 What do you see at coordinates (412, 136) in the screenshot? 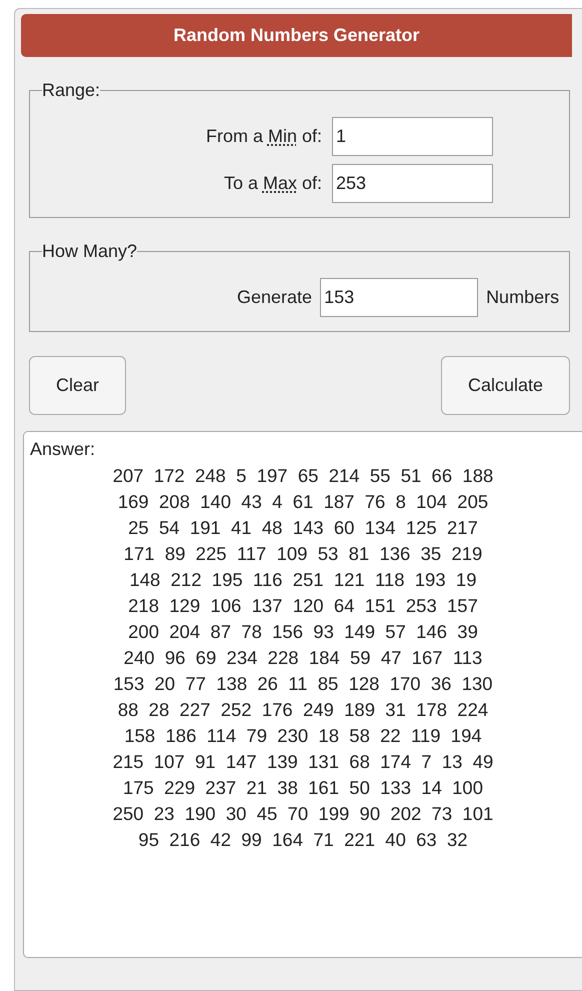
I see `number-input: 1` at bounding box center [412, 136].